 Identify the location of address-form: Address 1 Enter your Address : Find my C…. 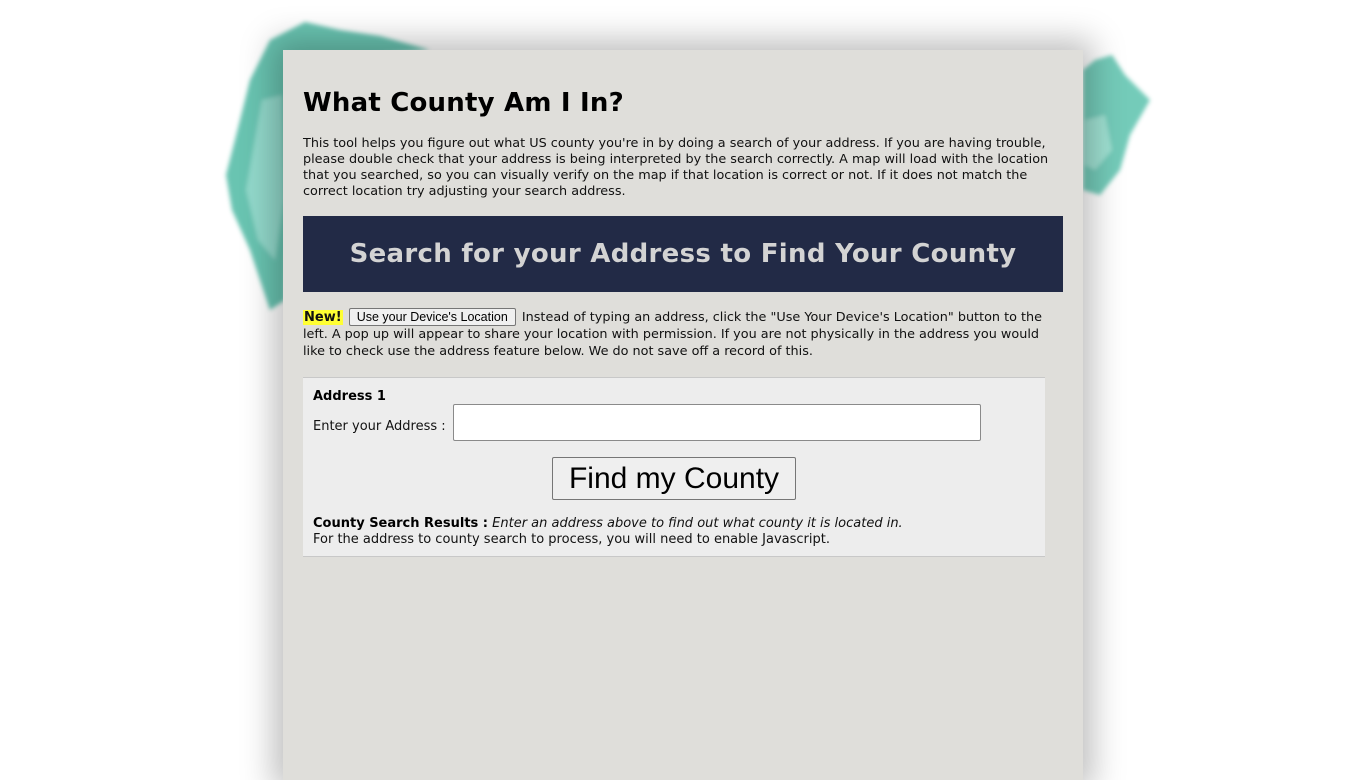
(674, 467).